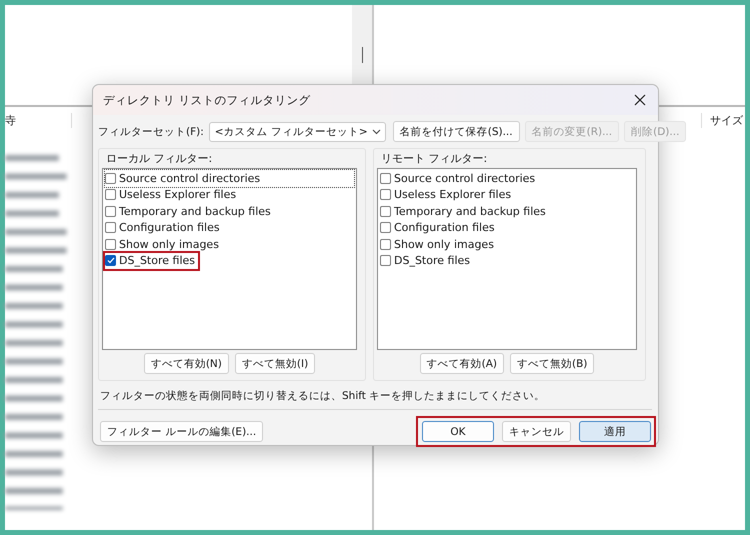 This screenshot has width=750, height=535. Describe the element at coordinates (297, 132) in the screenshot. I see `filter-set-dropdown: <カスタム フィルターセット>` at that location.